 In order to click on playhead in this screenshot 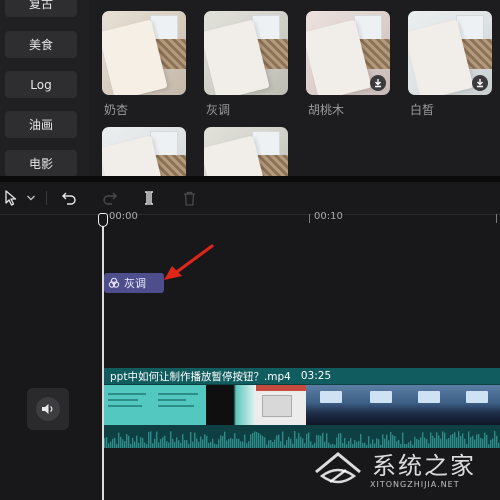, I will do `click(103, 361)`.